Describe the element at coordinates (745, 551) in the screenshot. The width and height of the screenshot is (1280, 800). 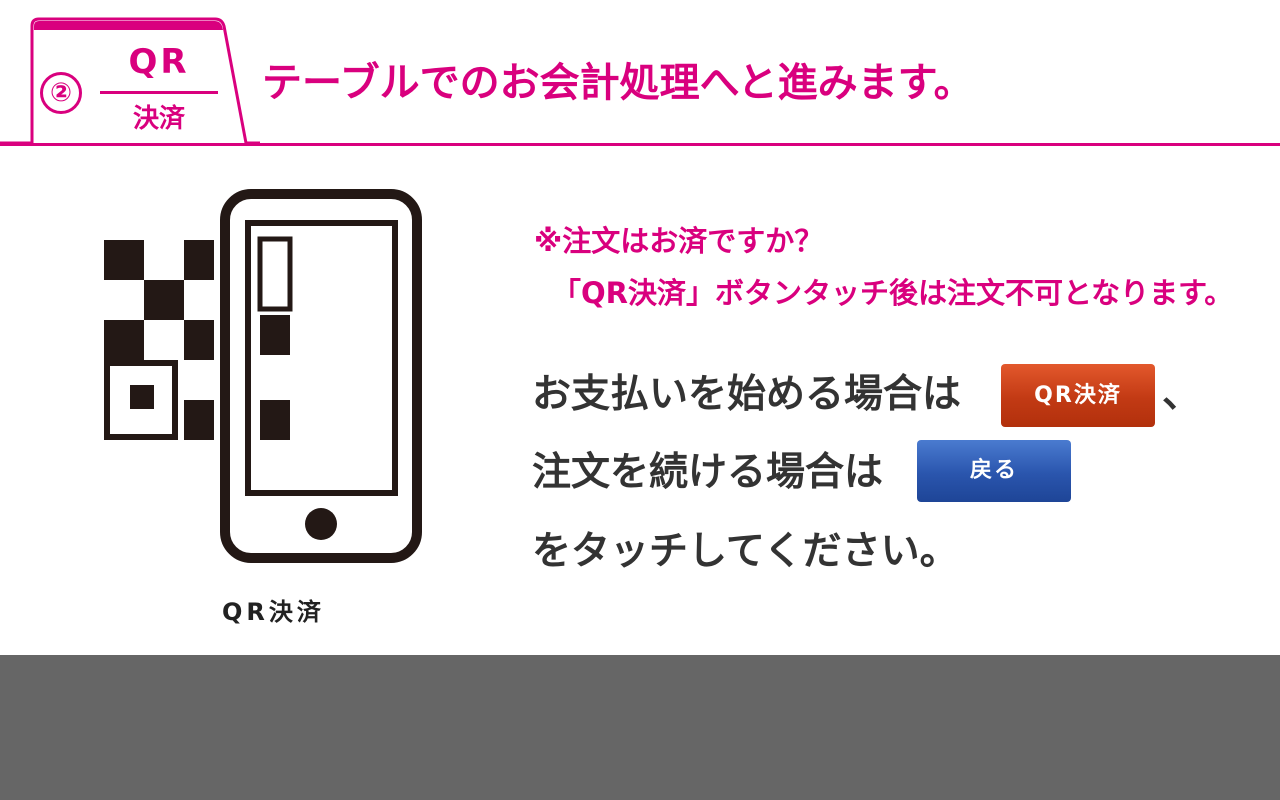
I see `instruction-touch: をタッチしてください。` at that location.